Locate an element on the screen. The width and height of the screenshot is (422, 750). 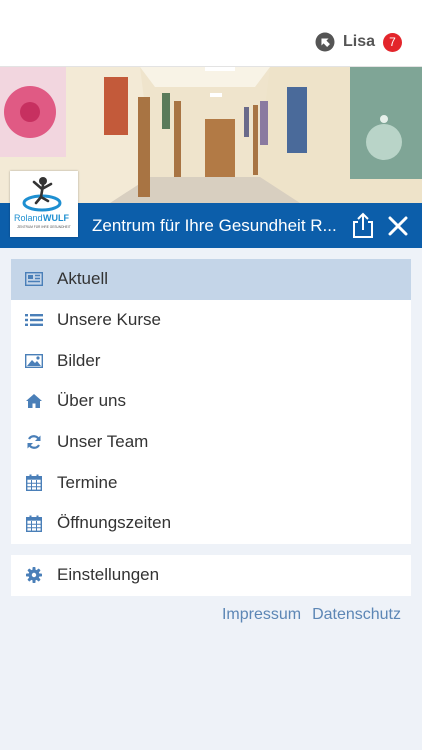
menu-item-team: Unser Team is located at coordinates (211, 442).